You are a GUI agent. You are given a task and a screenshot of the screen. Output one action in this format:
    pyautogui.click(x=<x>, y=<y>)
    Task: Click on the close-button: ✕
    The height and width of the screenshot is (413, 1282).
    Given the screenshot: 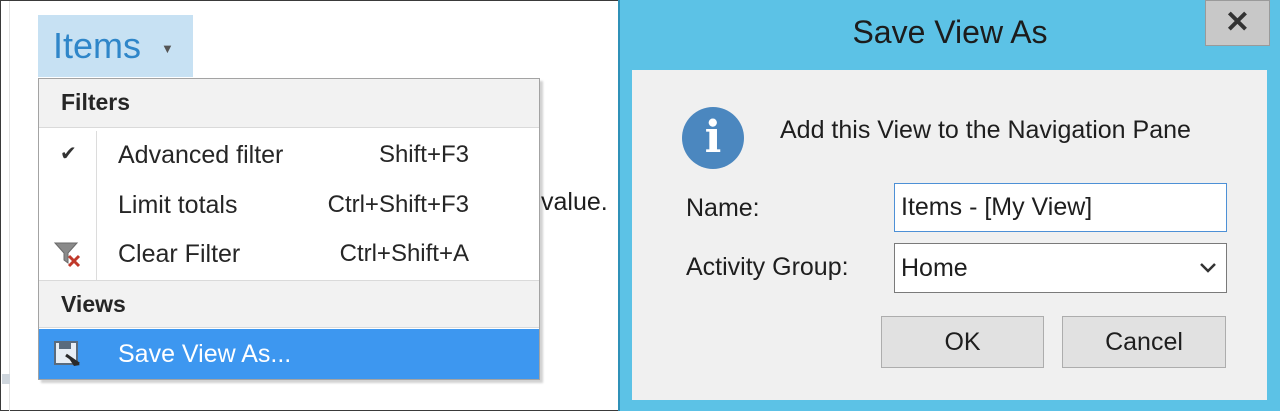 What is the action you would take?
    pyautogui.click(x=1237, y=23)
    